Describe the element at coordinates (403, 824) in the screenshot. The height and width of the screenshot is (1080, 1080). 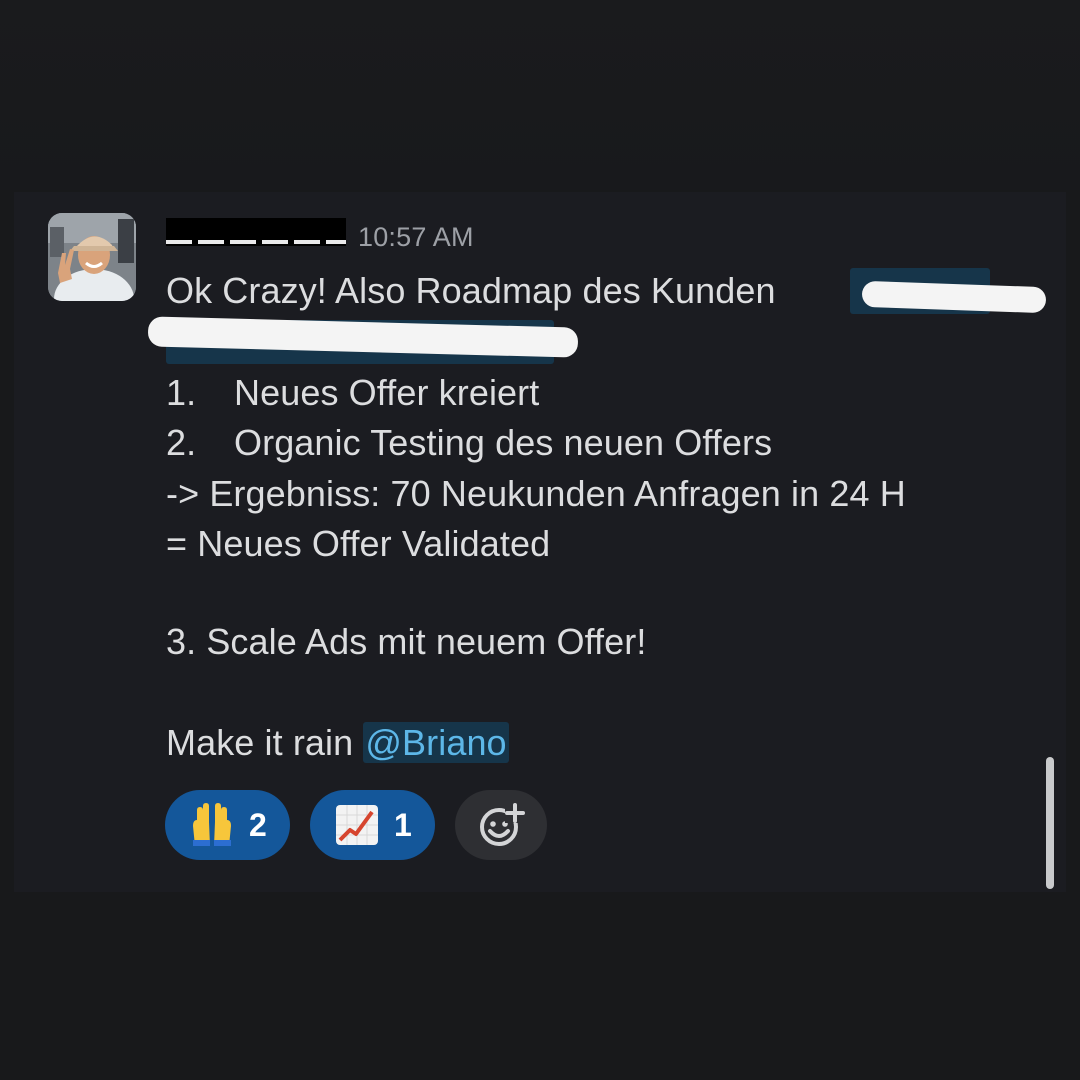
I see `reaction-count: 1` at that location.